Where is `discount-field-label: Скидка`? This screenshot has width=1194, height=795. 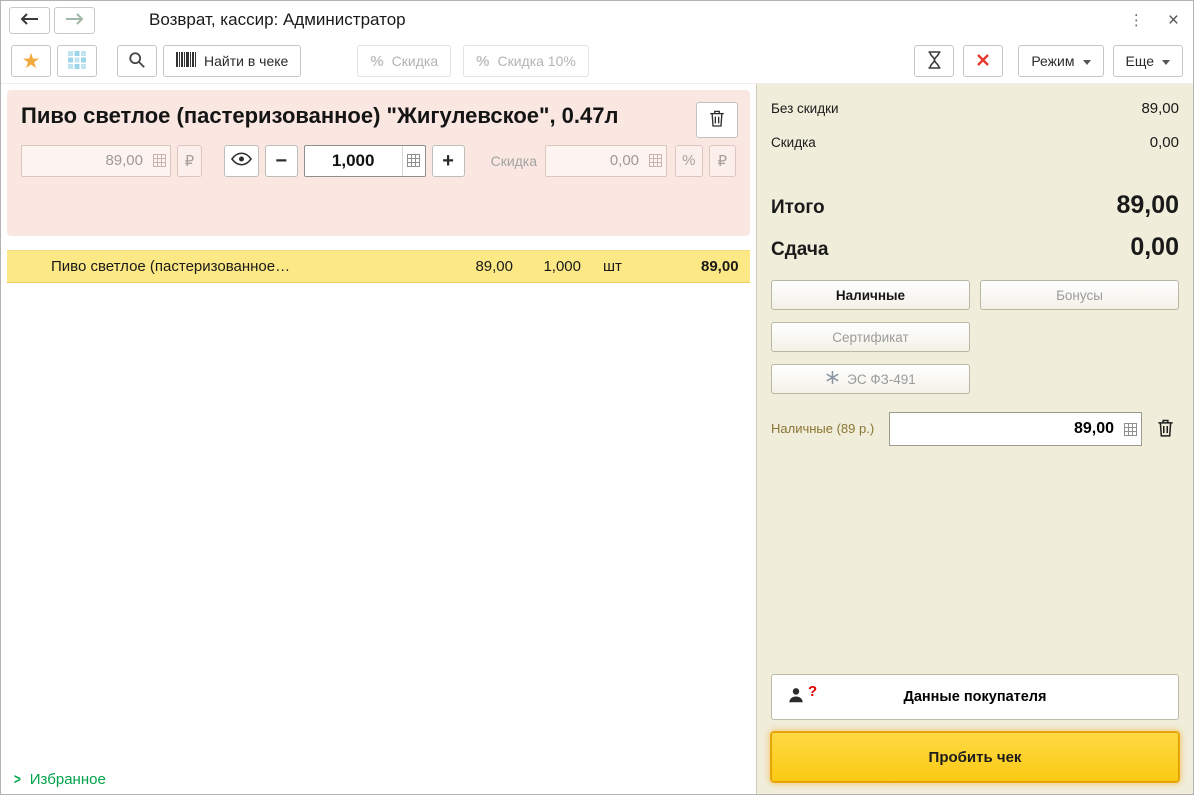 discount-field-label: Скидка is located at coordinates (514, 160).